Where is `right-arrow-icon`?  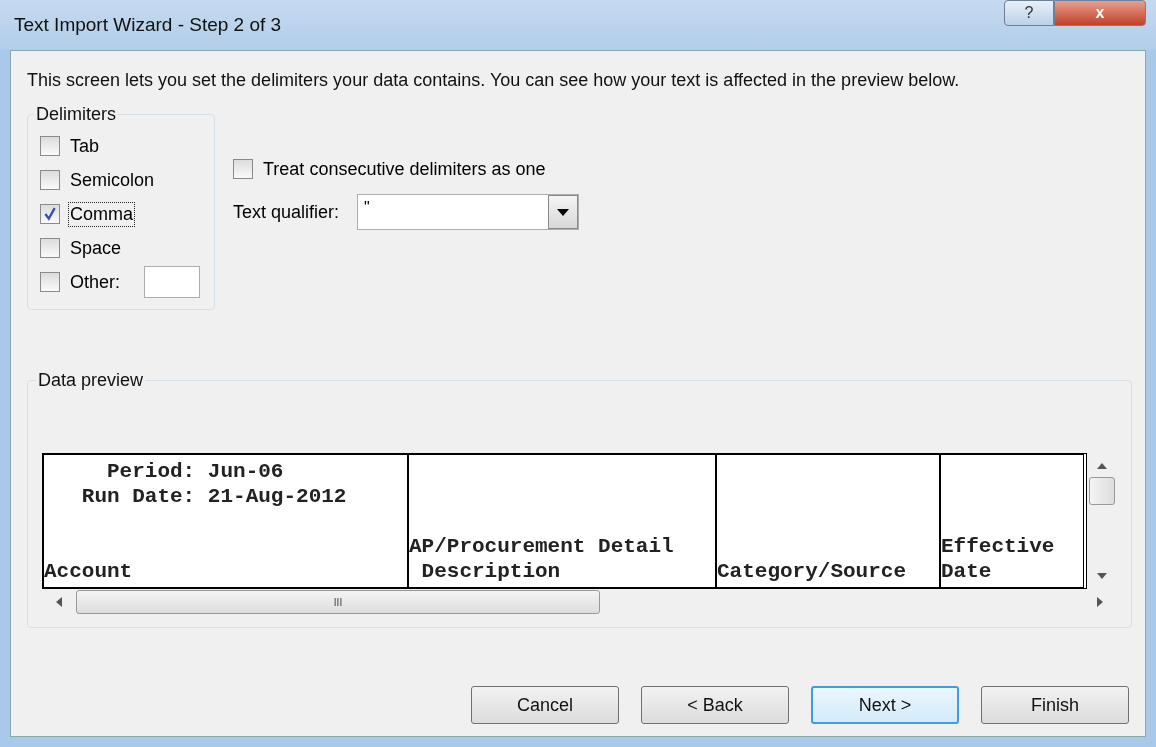
right-arrow-icon is located at coordinates (1100, 602).